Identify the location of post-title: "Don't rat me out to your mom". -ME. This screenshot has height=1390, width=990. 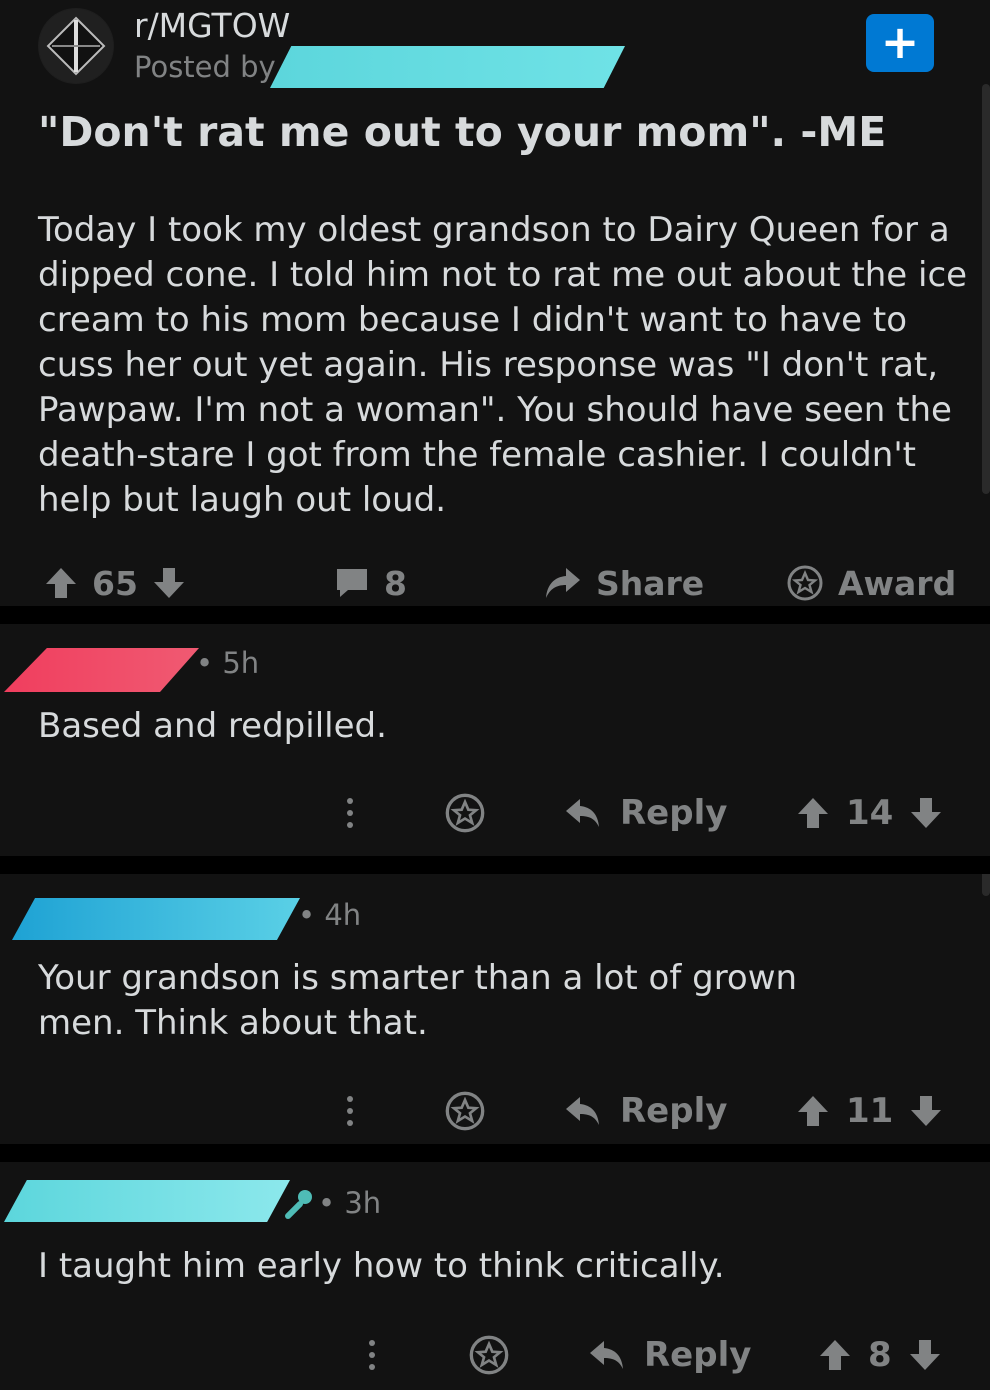
(462, 132).